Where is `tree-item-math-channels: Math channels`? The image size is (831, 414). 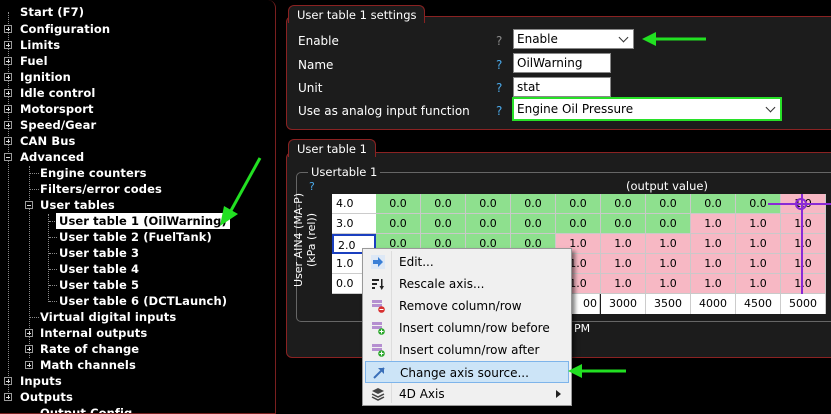
tree-item-math-channels: Math channels is located at coordinates (88, 365).